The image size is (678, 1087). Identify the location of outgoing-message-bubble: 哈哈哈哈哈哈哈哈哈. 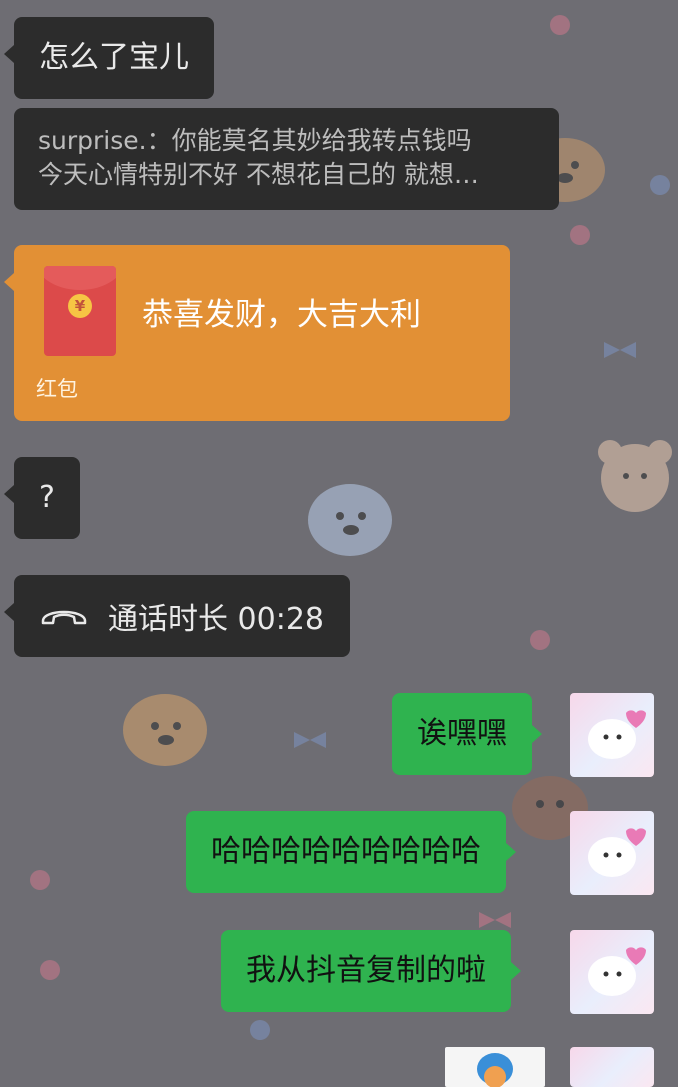
(351, 852).